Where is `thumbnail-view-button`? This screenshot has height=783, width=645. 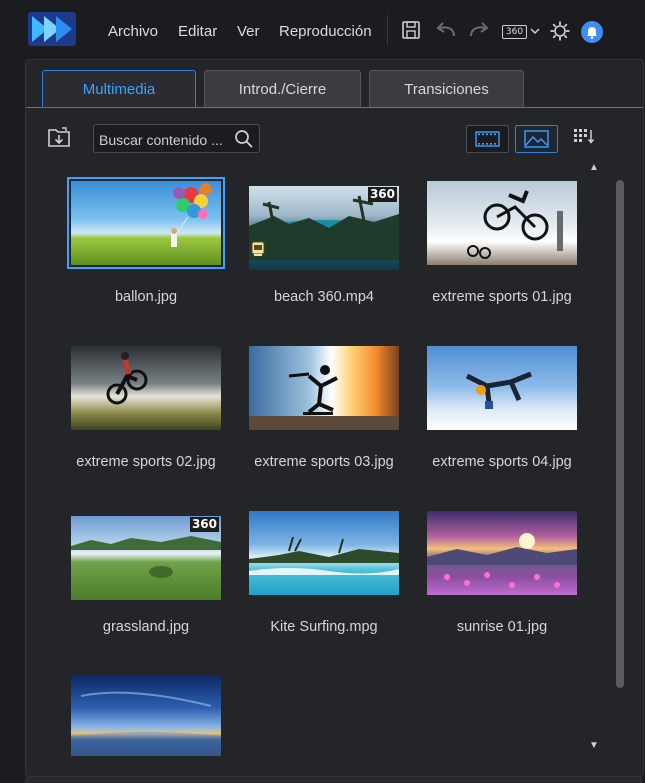 thumbnail-view-button is located at coordinates (536, 139).